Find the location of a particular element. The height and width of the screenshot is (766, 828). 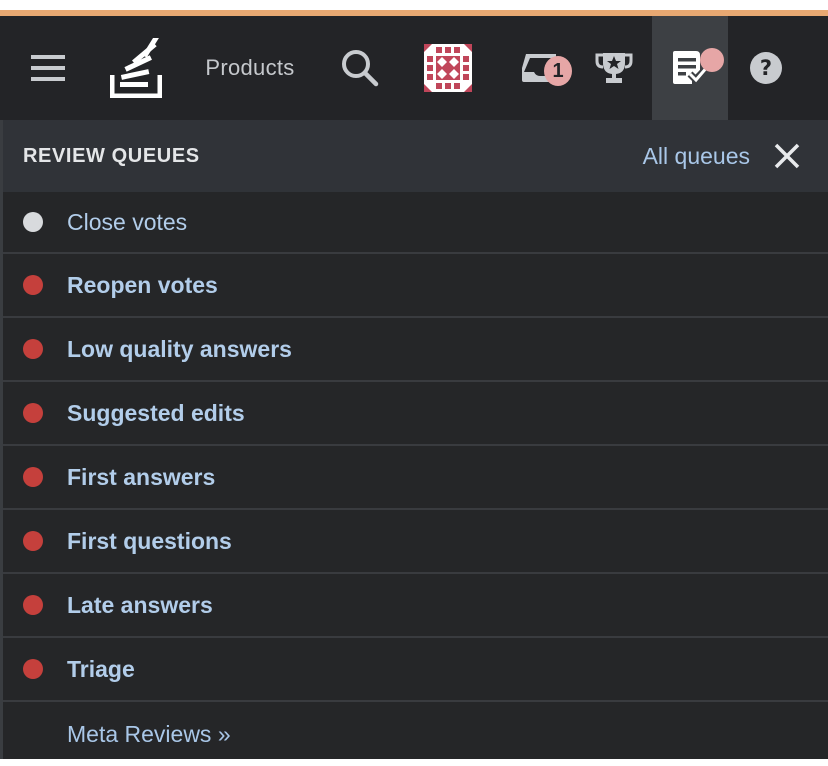

queue-item-low-quality-answers: Low quality answers is located at coordinates (415, 350).